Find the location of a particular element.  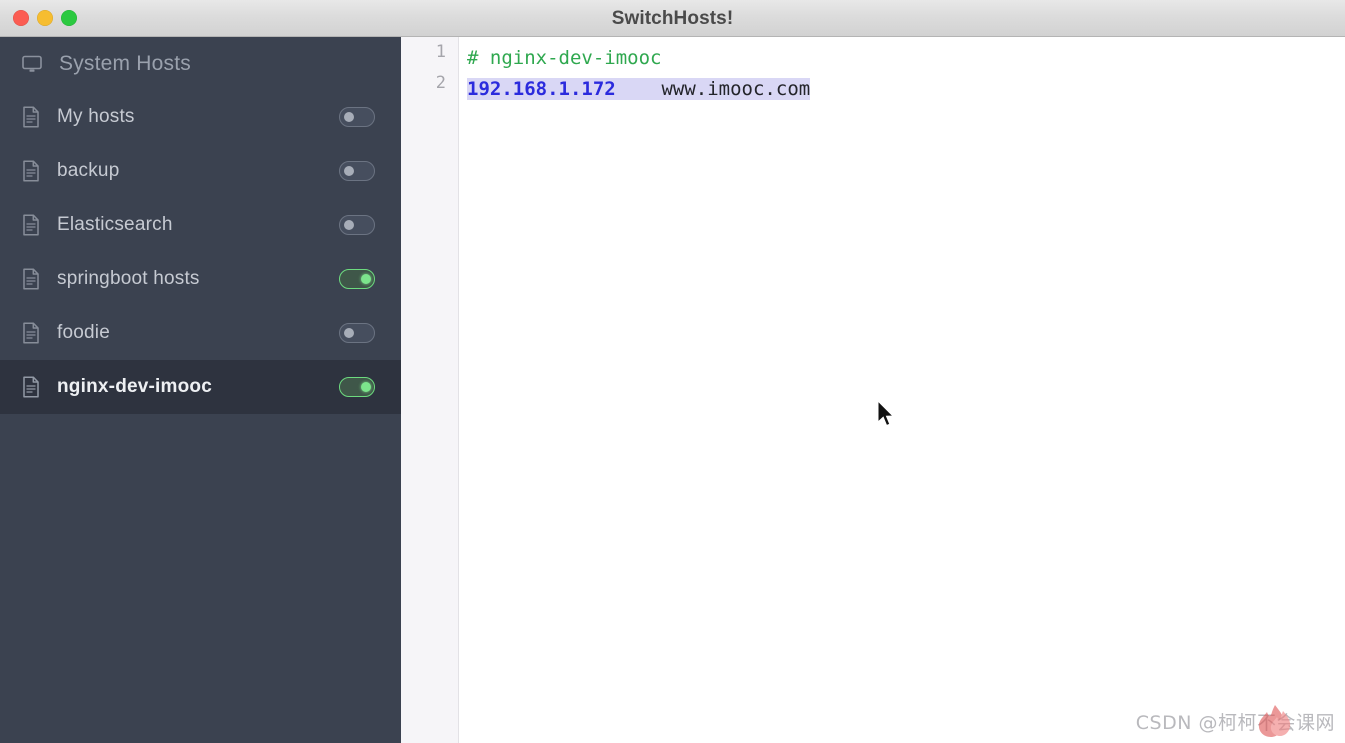

line-number-gutter: 1 2 is located at coordinates (430, 390).